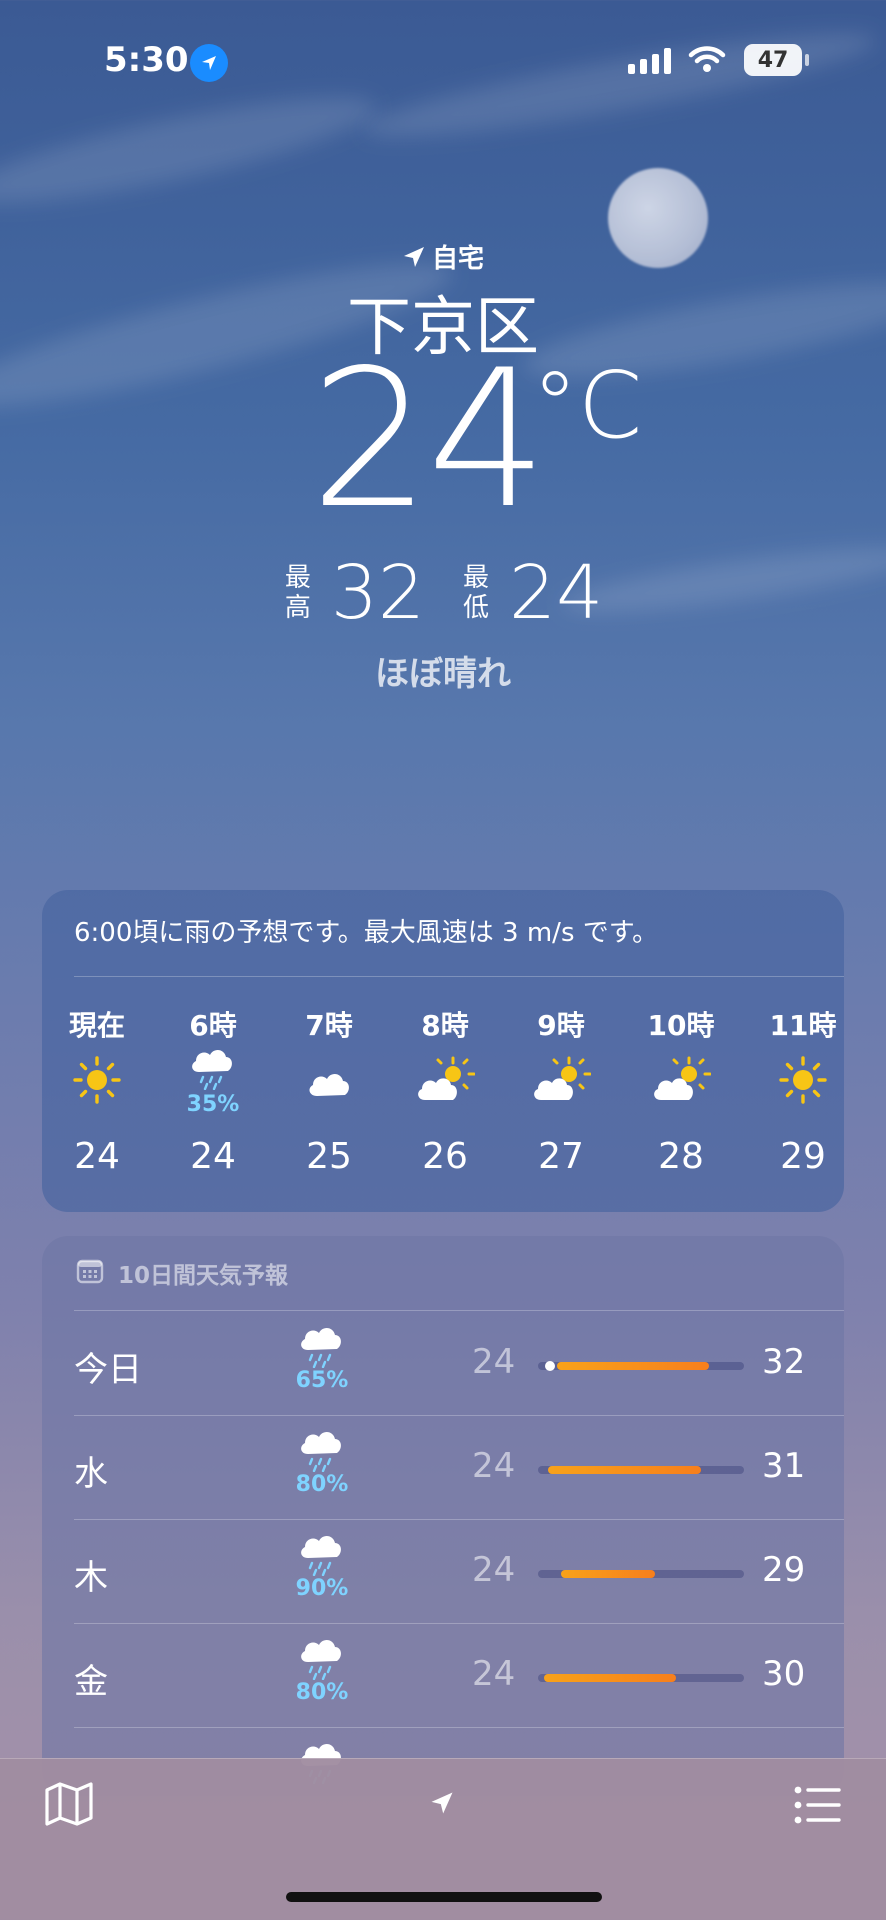  I want to click on day-weather-icon: 65%, so click(322, 1357).